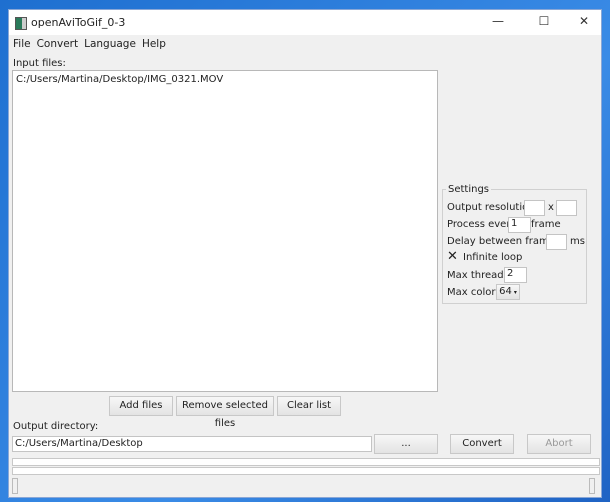 The height and width of the screenshot is (502, 610). I want to click on process-every-label: Process every, so click(482, 224).